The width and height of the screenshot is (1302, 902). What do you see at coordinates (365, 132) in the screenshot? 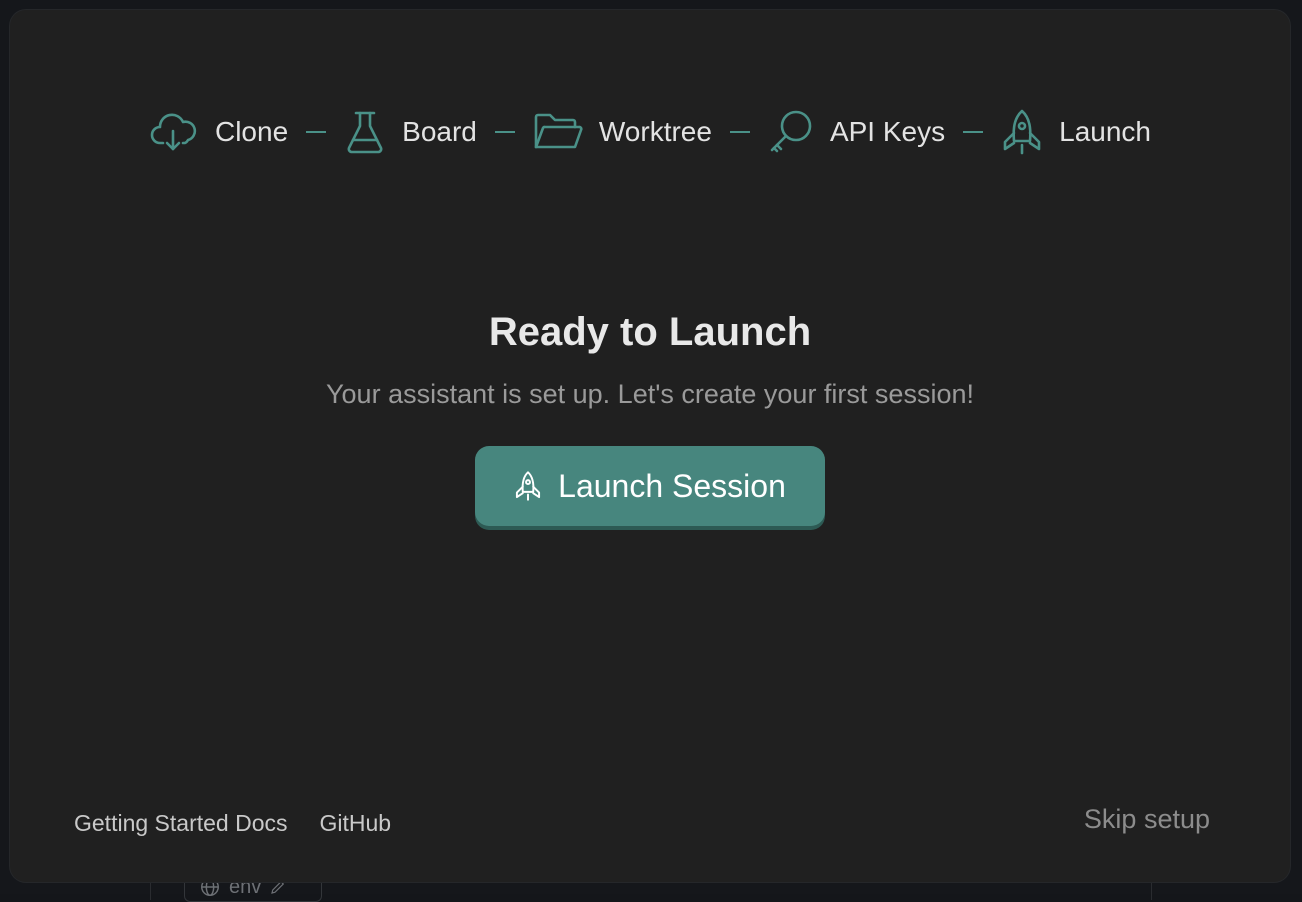
I see `flask-icon` at bounding box center [365, 132].